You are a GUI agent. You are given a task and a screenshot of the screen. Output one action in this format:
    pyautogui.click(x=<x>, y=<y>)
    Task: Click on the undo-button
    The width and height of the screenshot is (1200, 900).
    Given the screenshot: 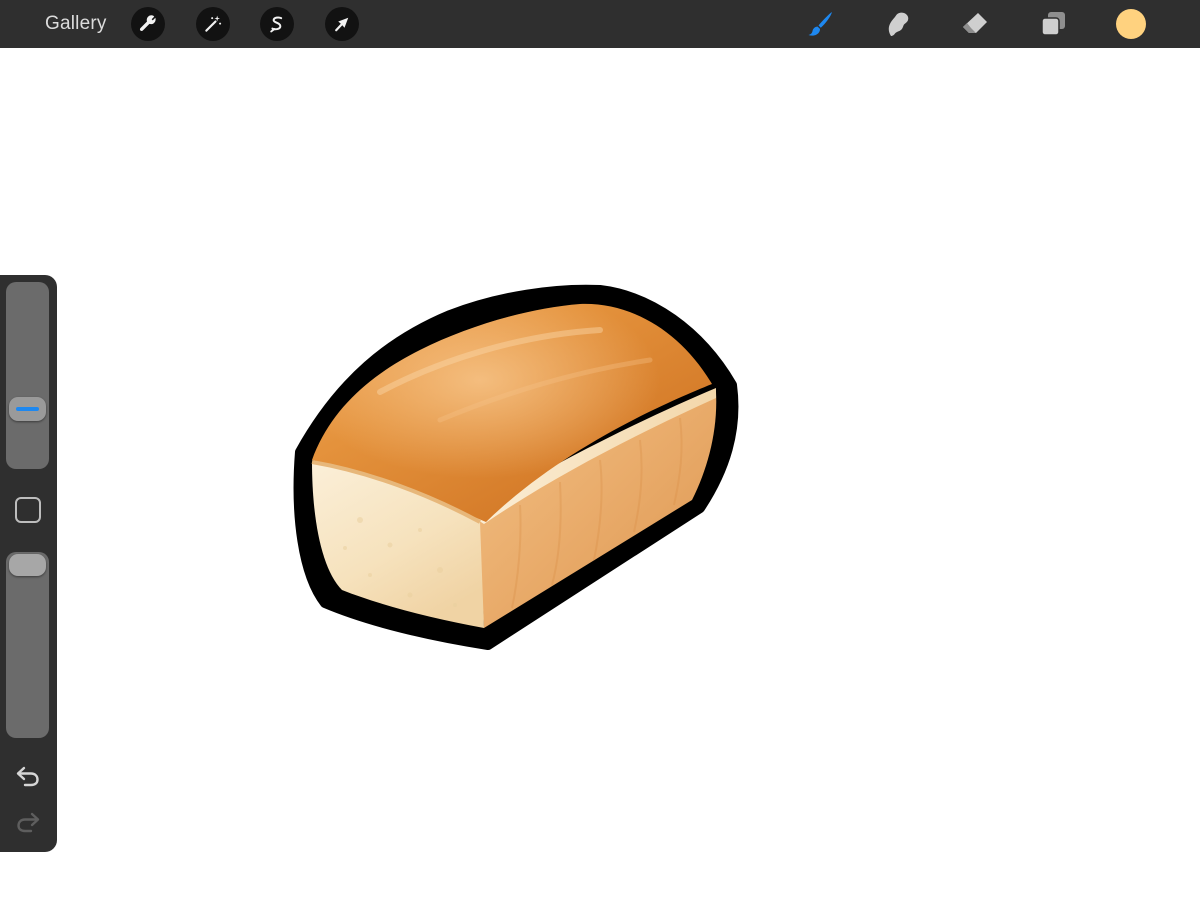 What is the action you would take?
    pyautogui.click(x=28, y=776)
    